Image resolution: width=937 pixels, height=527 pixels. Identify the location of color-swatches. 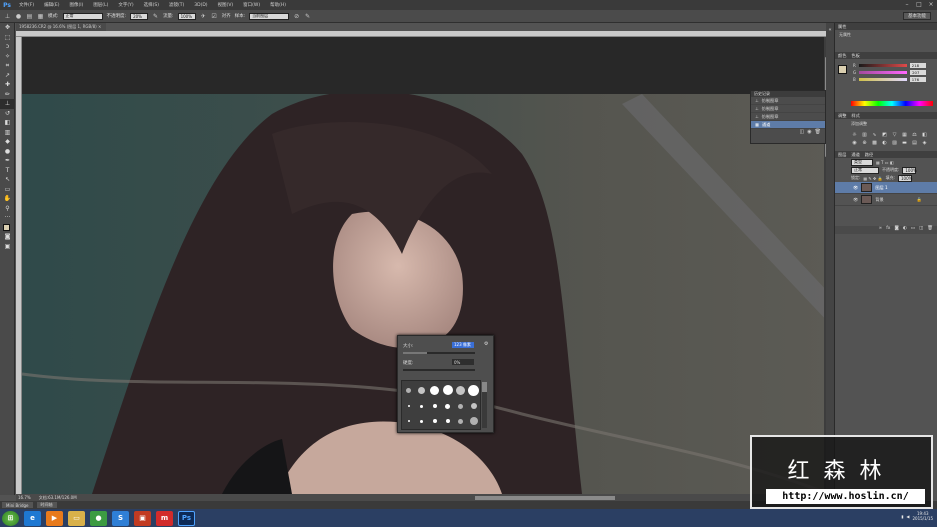
(7, 228).